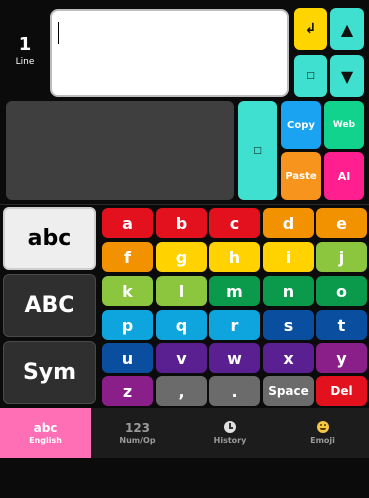 The width and height of the screenshot is (369, 498). I want to click on key-s: s, so click(288, 325).